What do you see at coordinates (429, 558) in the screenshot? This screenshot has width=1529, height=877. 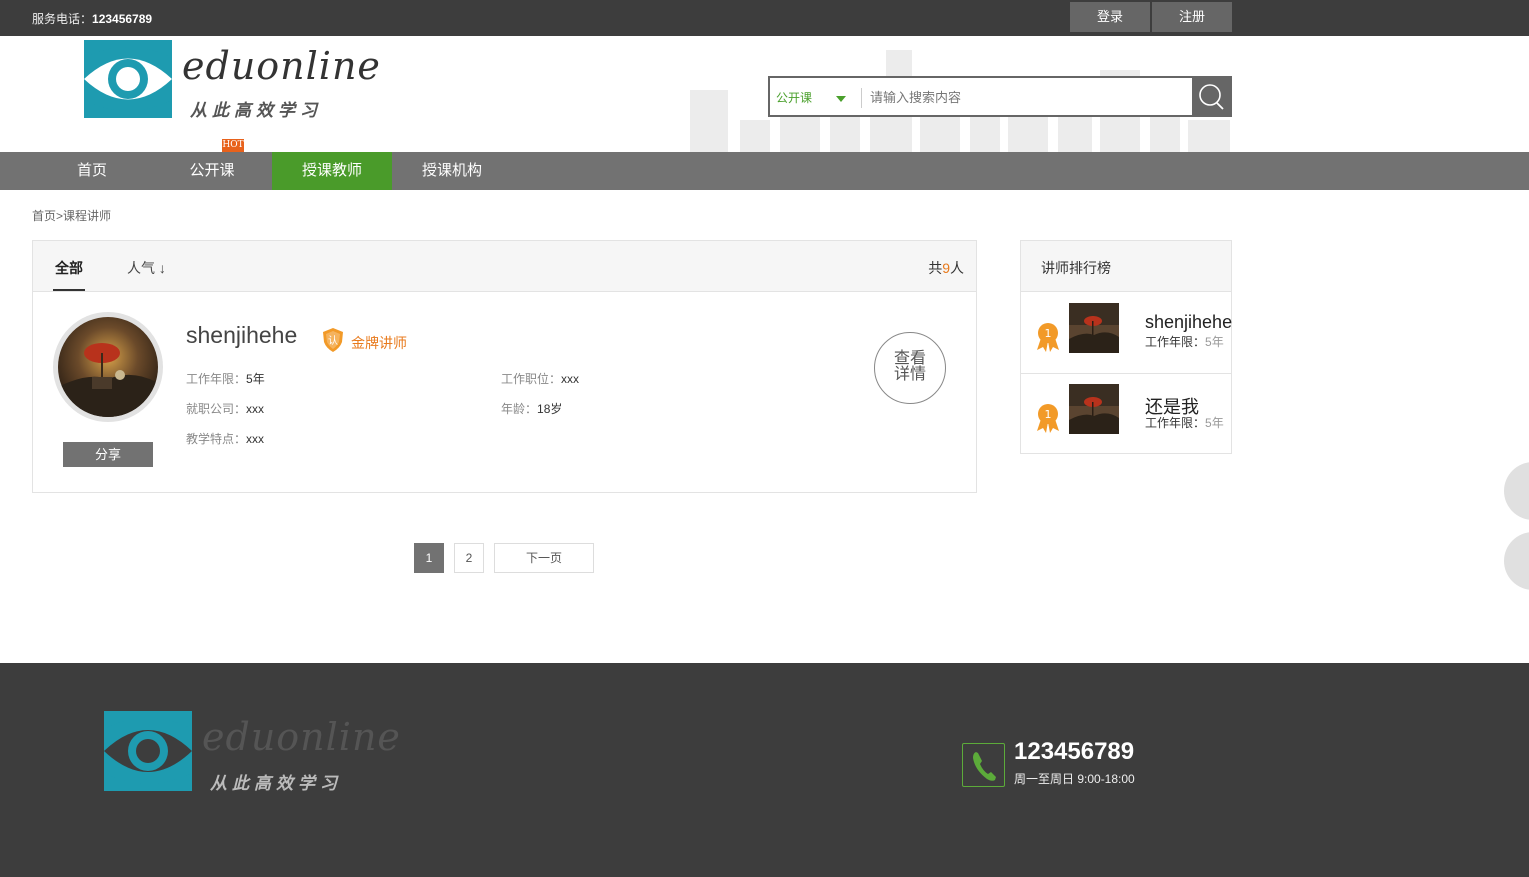 I see `page-button-1: 1` at bounding box center [429, 558].